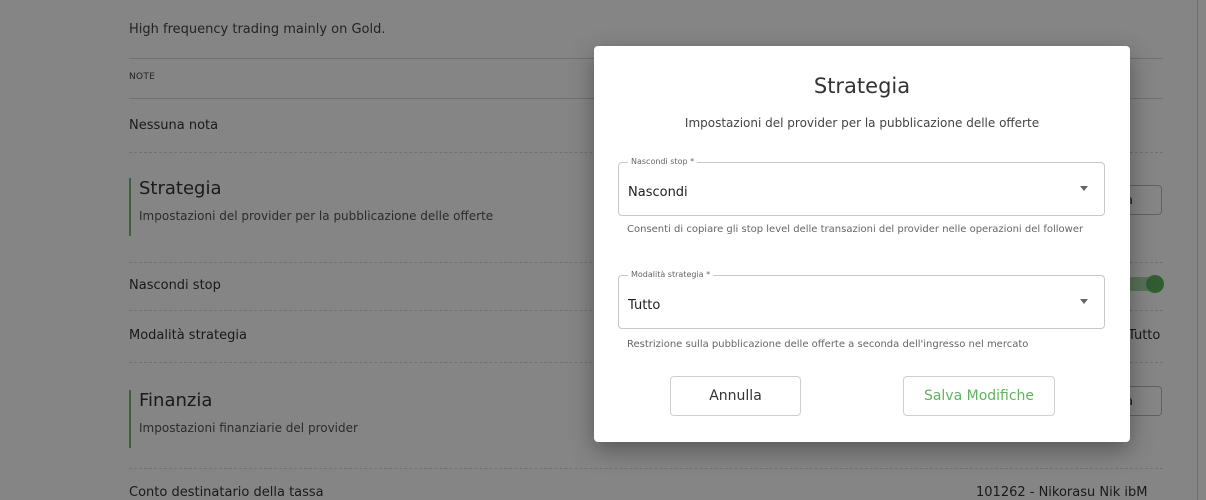 Image resolution: width=1206 pixels, height=500 pixels. What do you see at coordinates (861, 299) in the screenshot?
I see `strategy-mode-select: Modalità strategia * Tutto` at bounding box center [861, 299].